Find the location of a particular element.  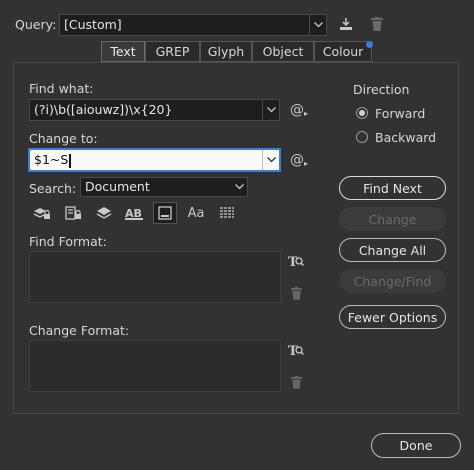

whole-word-icon is located at coordinates (227, 213).